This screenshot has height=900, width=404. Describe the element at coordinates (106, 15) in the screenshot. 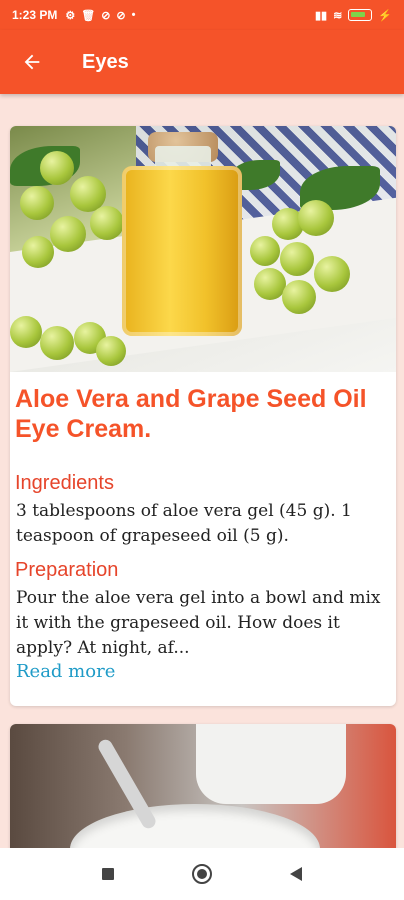

I see `blocked-icon: ⊘` at that location.